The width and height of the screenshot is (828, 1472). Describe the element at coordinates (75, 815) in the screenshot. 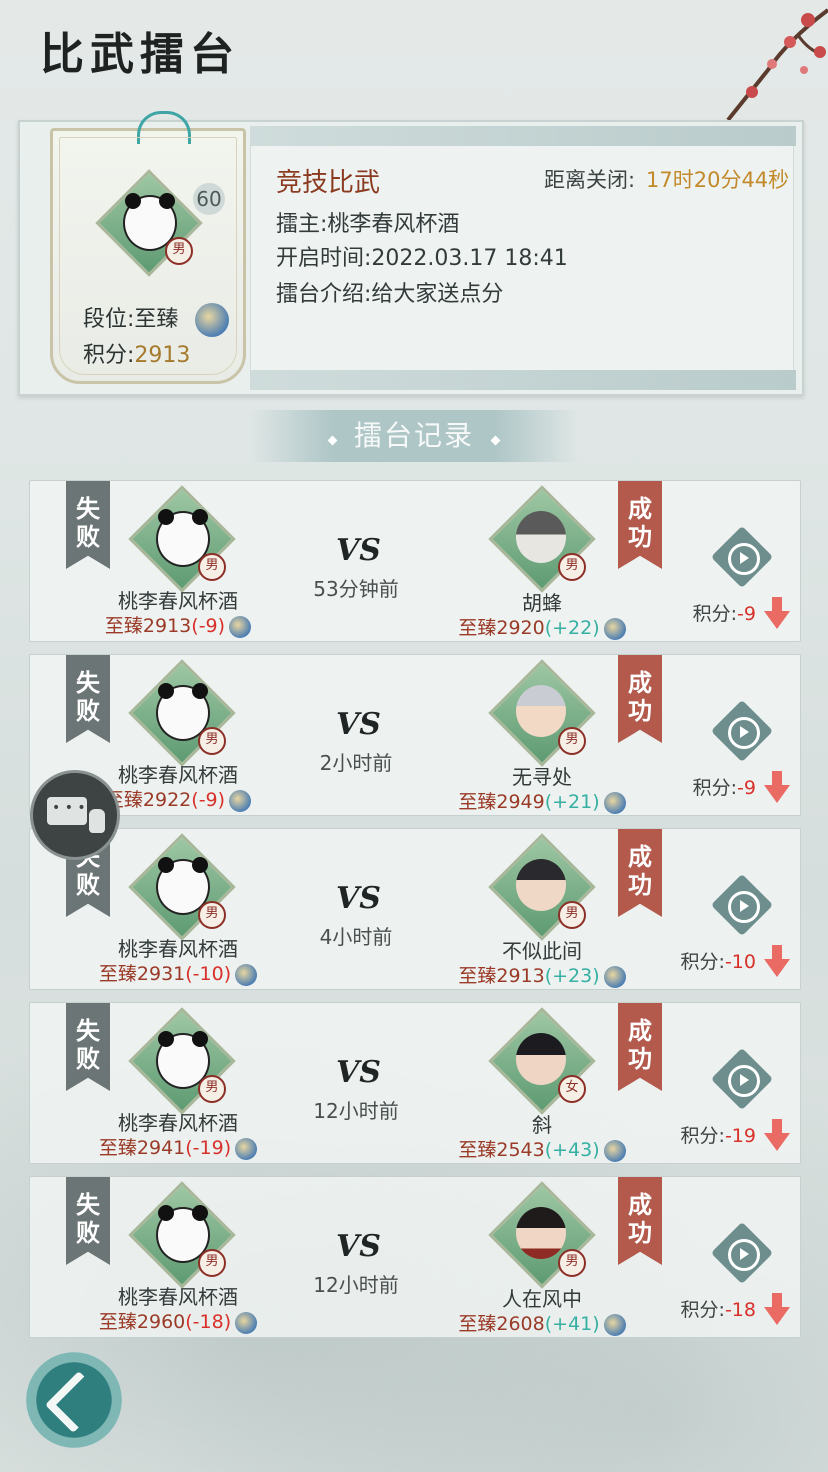

I see `chat-button` at that location.